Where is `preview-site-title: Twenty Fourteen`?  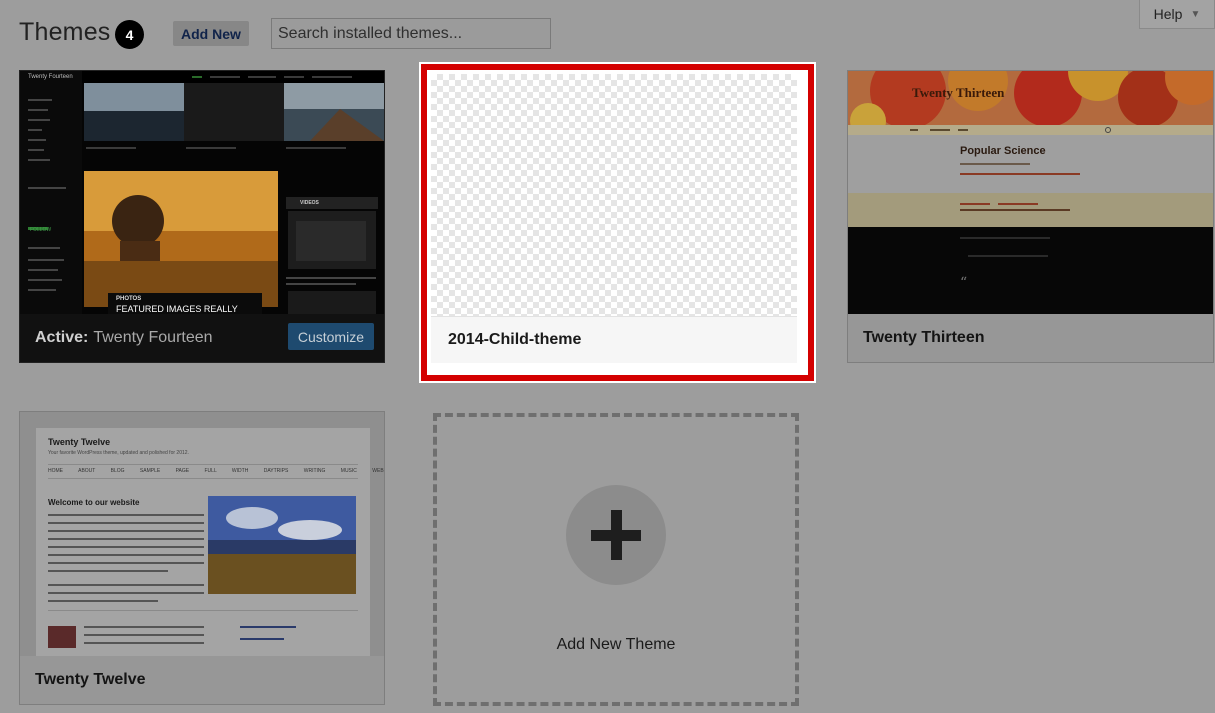
preview-site-title: Twenty Fourteen is located at coordinates (50, 77).